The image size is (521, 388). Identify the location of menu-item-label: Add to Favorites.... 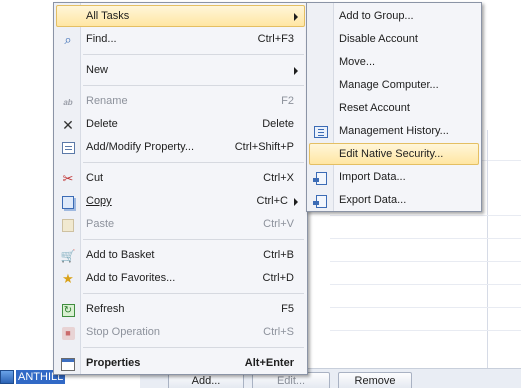
(131, 278).